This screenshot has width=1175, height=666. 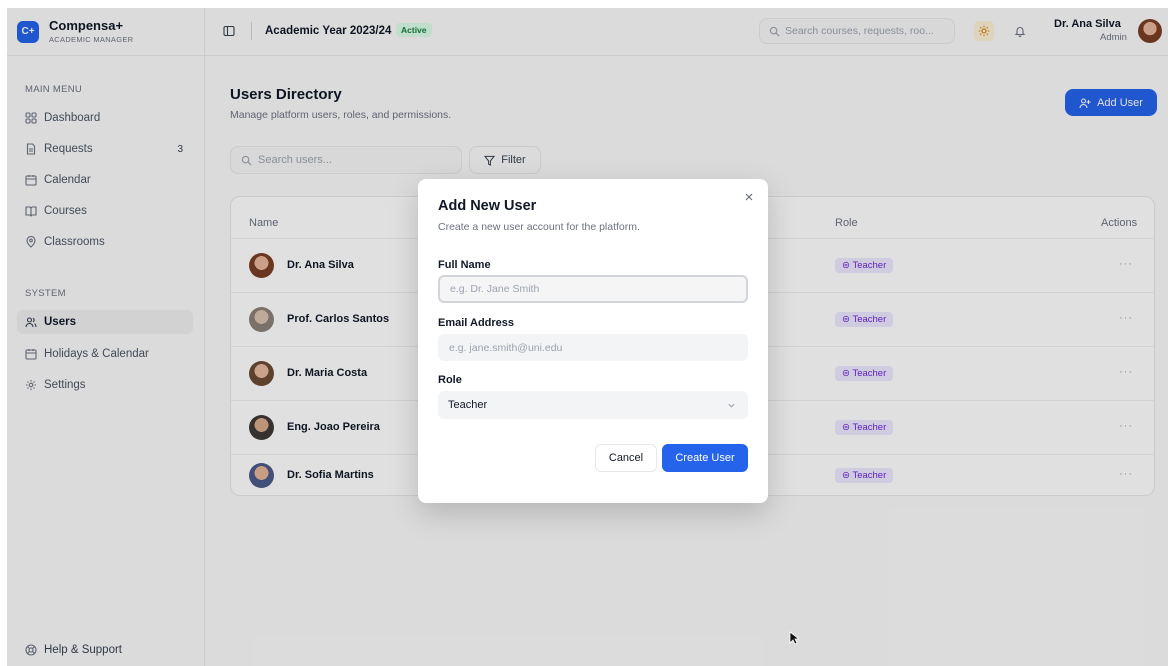 What do you see at coordinates (749, 197) in the screenshot?
I see `close-icon` at bounding box center [749, 197].